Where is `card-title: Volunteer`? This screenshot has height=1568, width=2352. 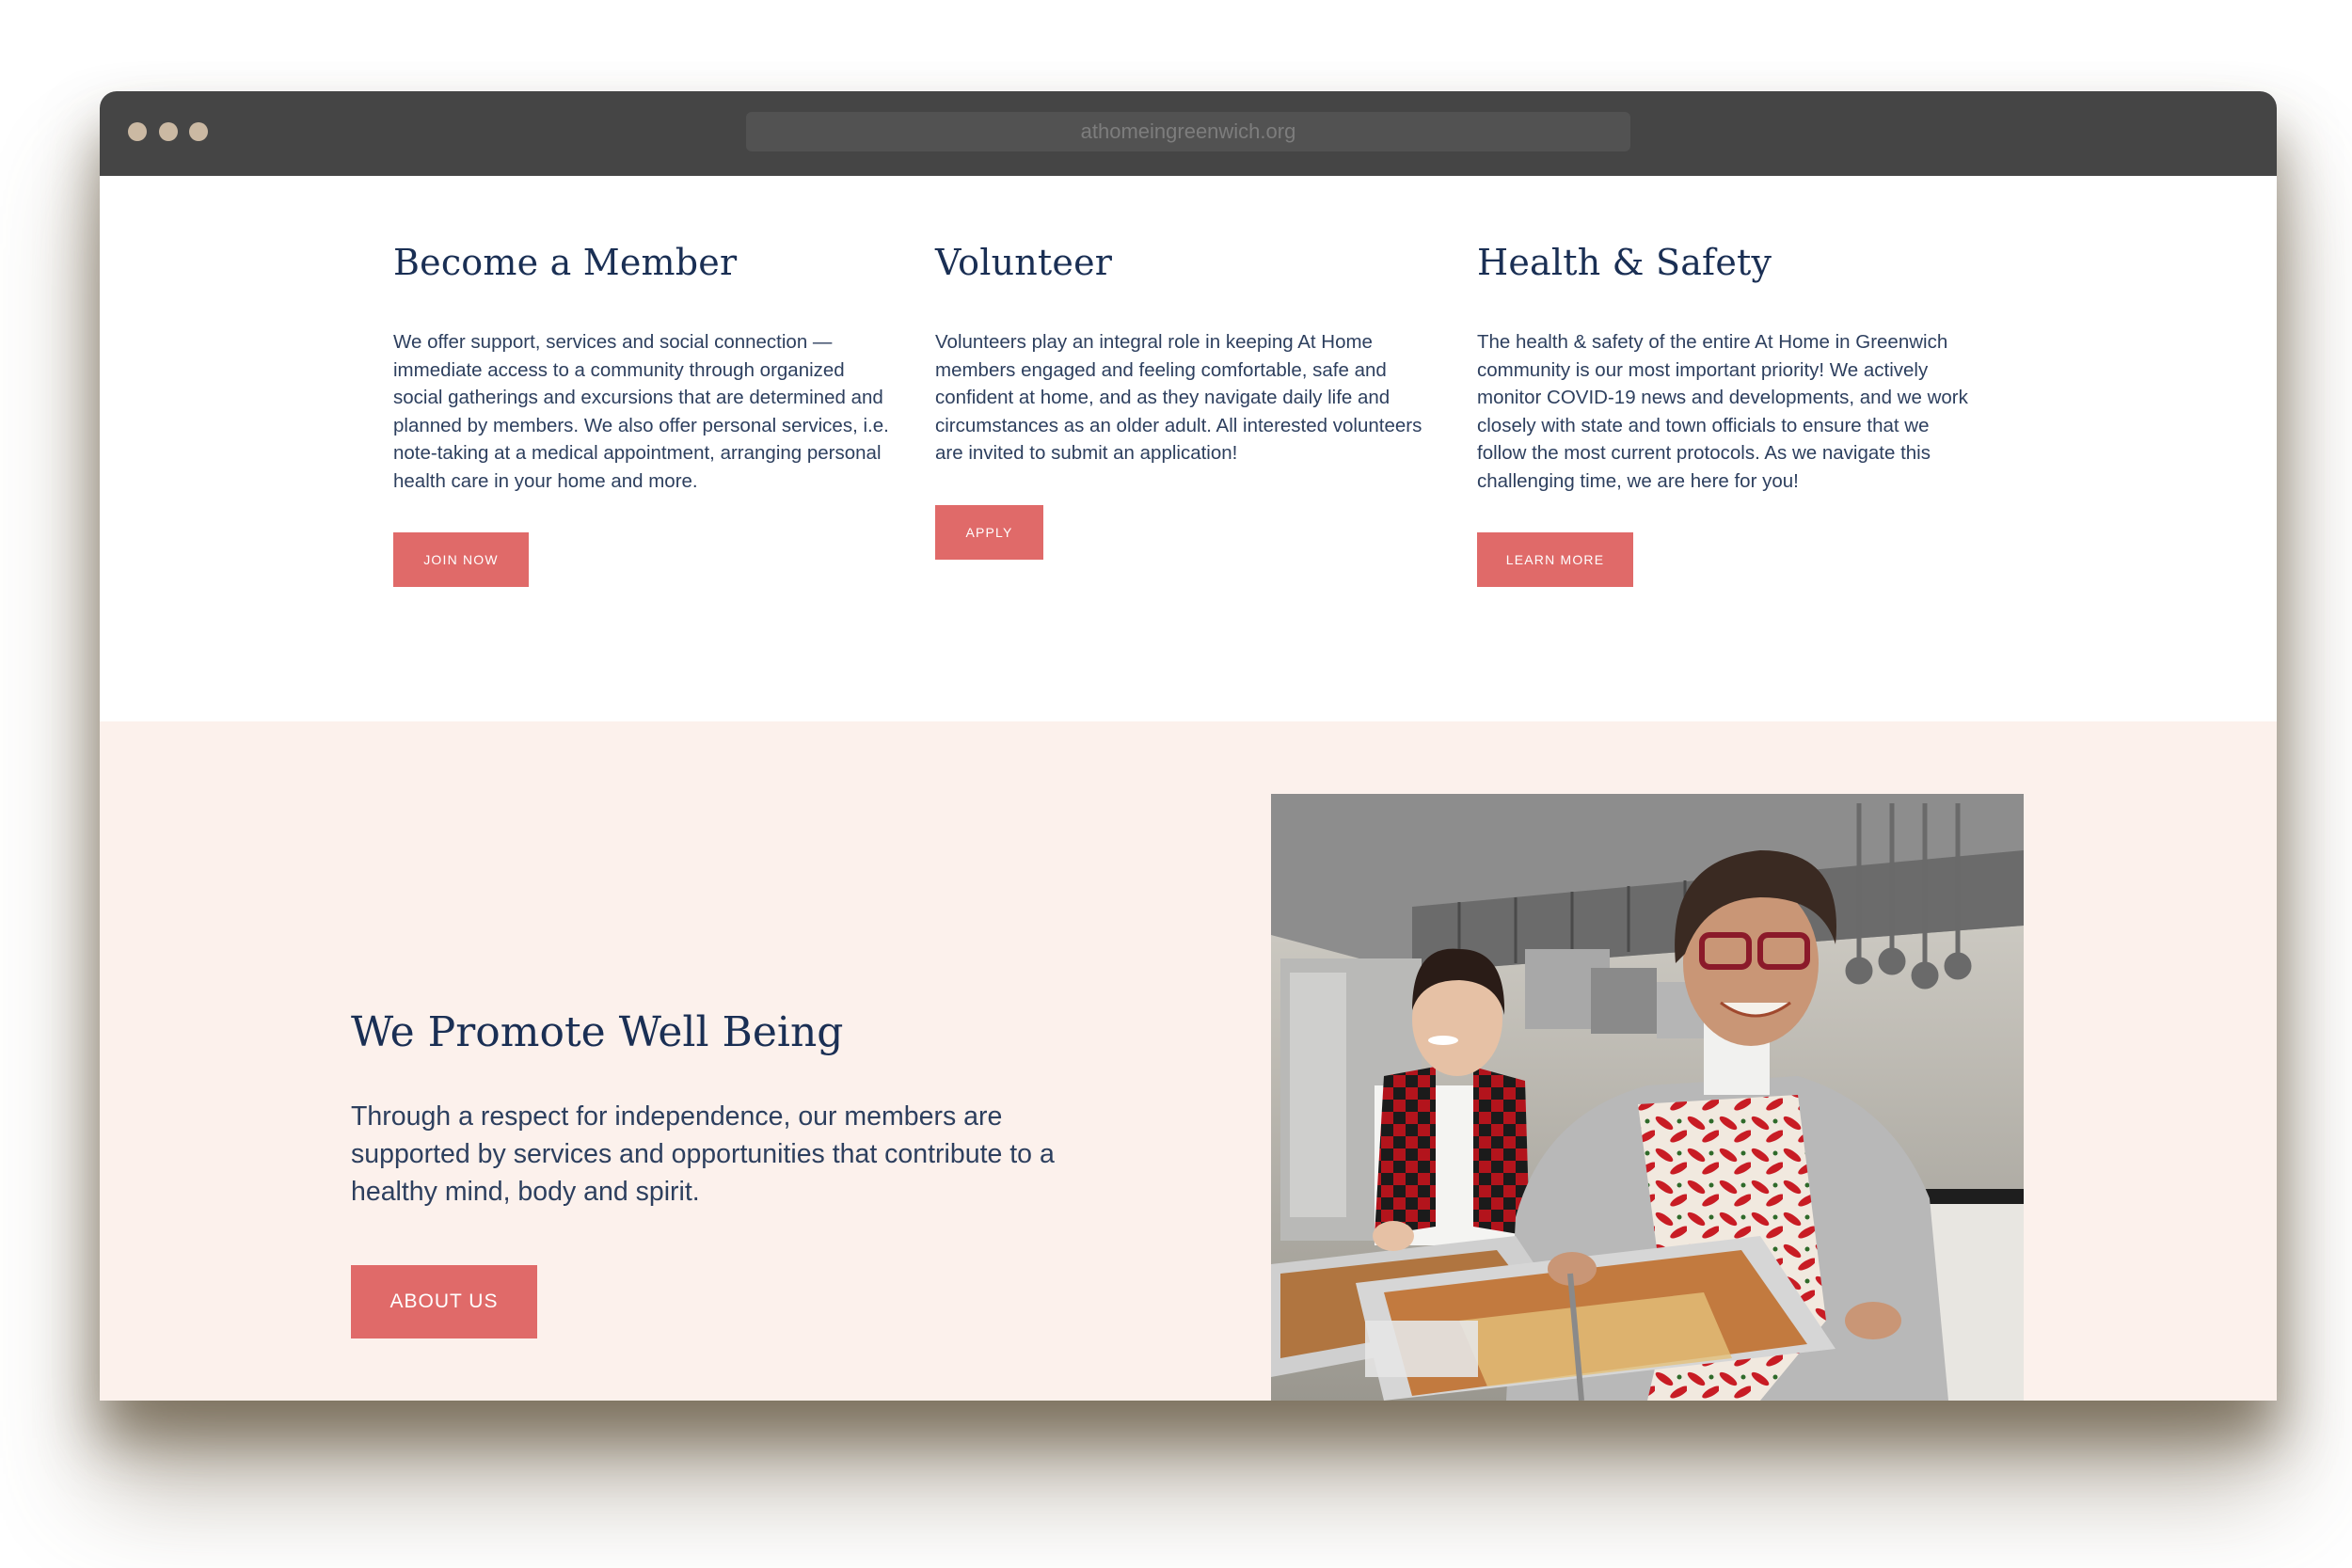
card-title: Volunteer is located at coordinates (1024, 262).